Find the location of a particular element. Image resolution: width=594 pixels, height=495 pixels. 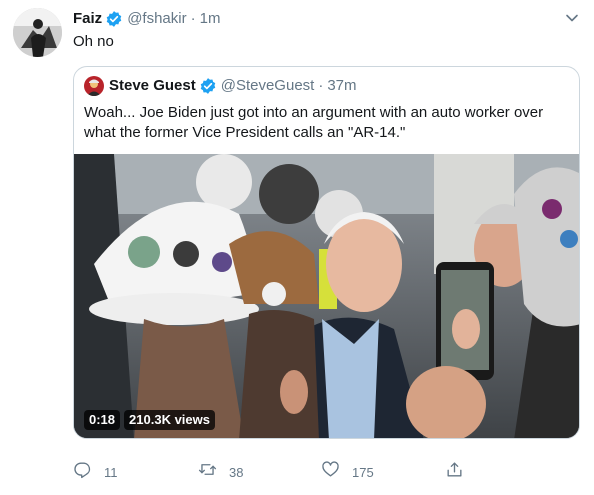

quoted-author-handle: @SteveGuest is located at coordinates (268, 86).